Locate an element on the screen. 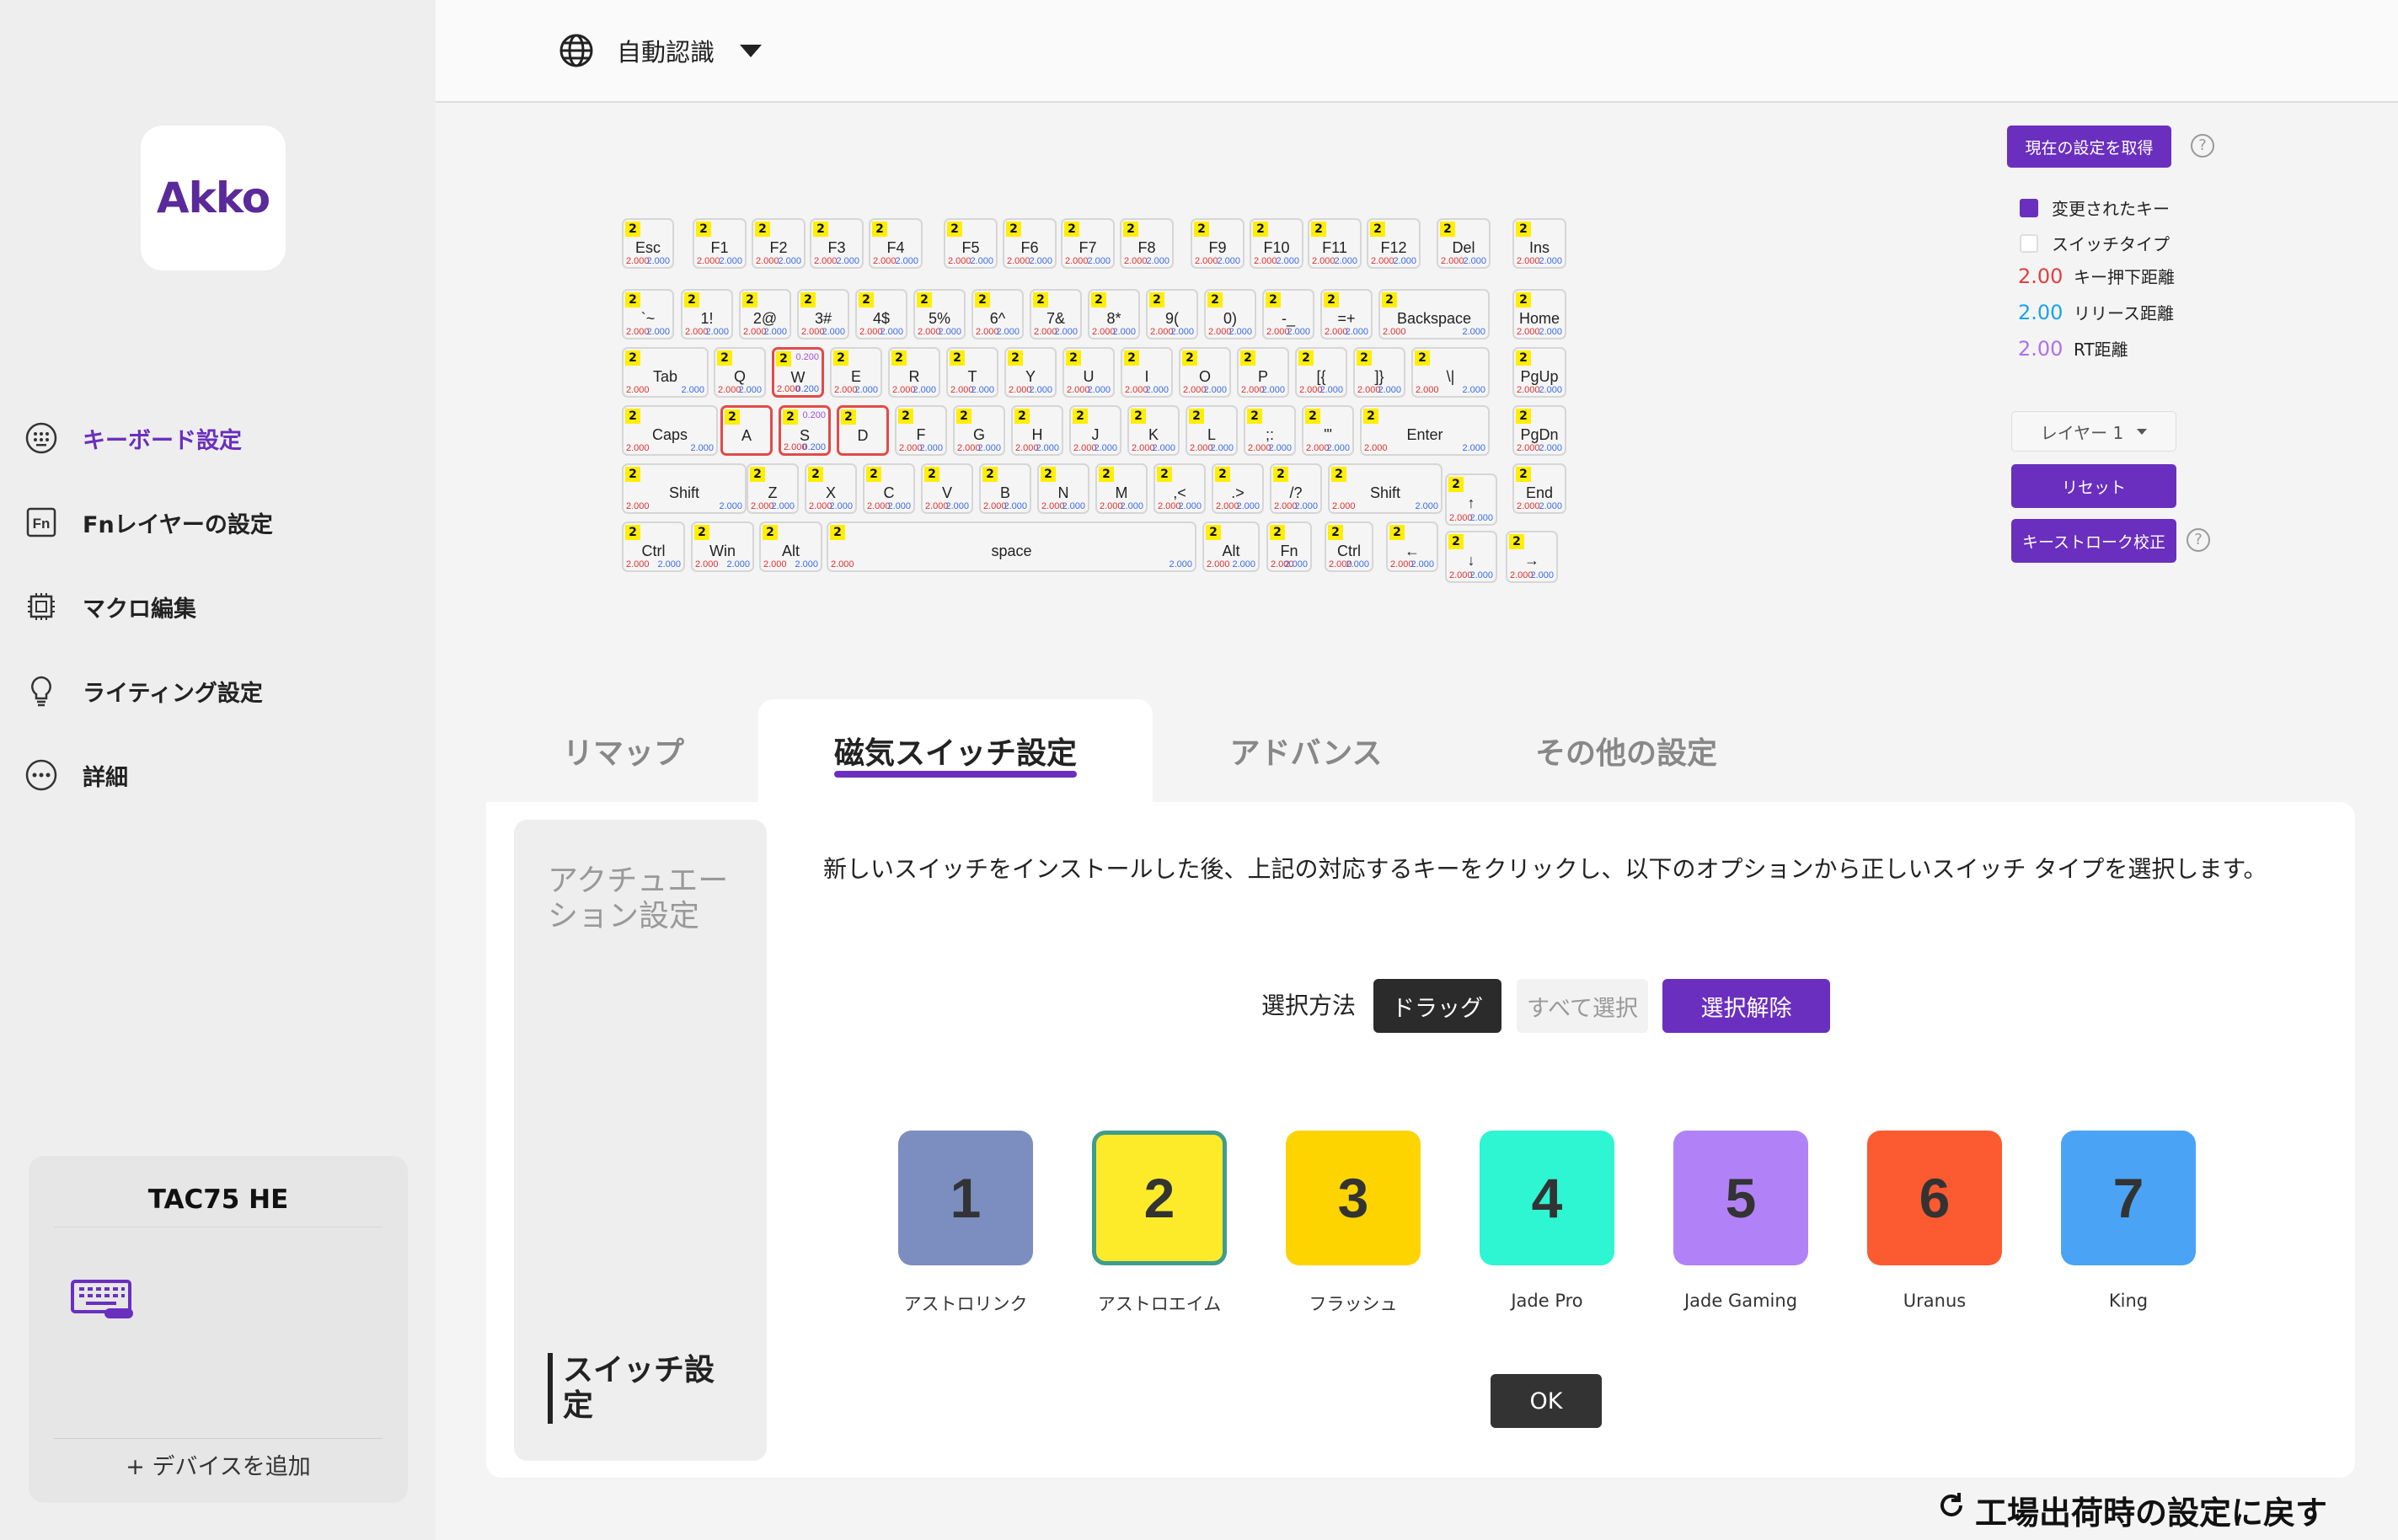 The height and width of the screenshot is (1540, 2398). key-\|: 2 \| 2.000 2.000 is located at coordinates (1450, 373).